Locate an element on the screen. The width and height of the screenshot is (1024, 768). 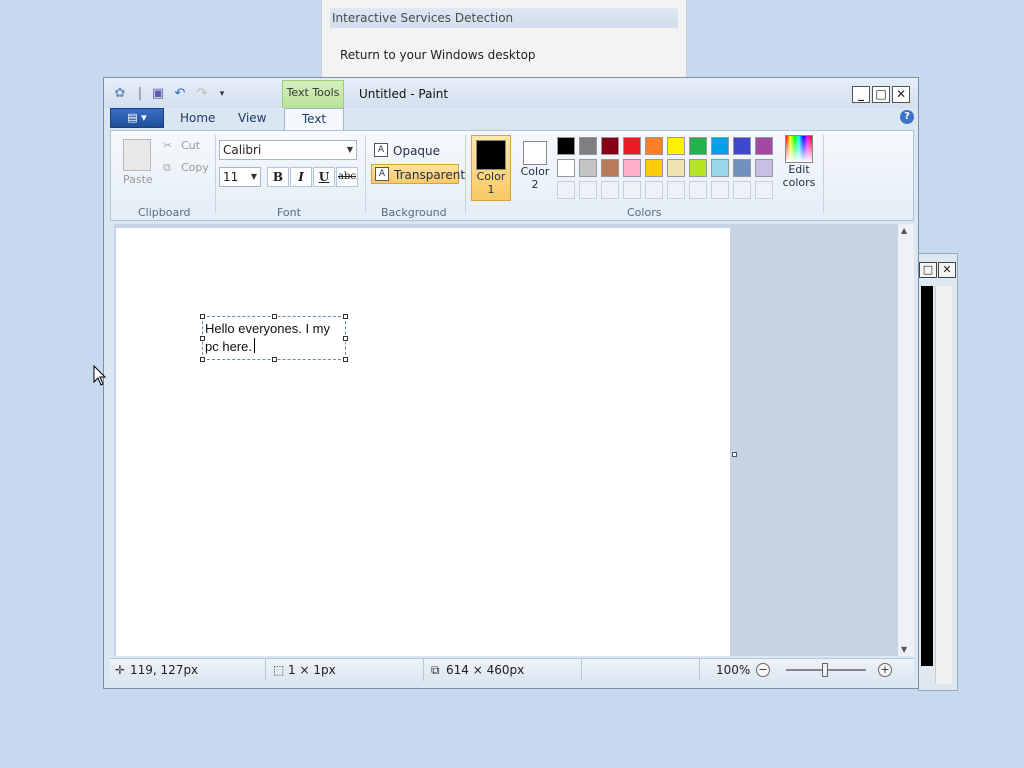
color2-button: Color 2 is located at coordinates (535, 168).